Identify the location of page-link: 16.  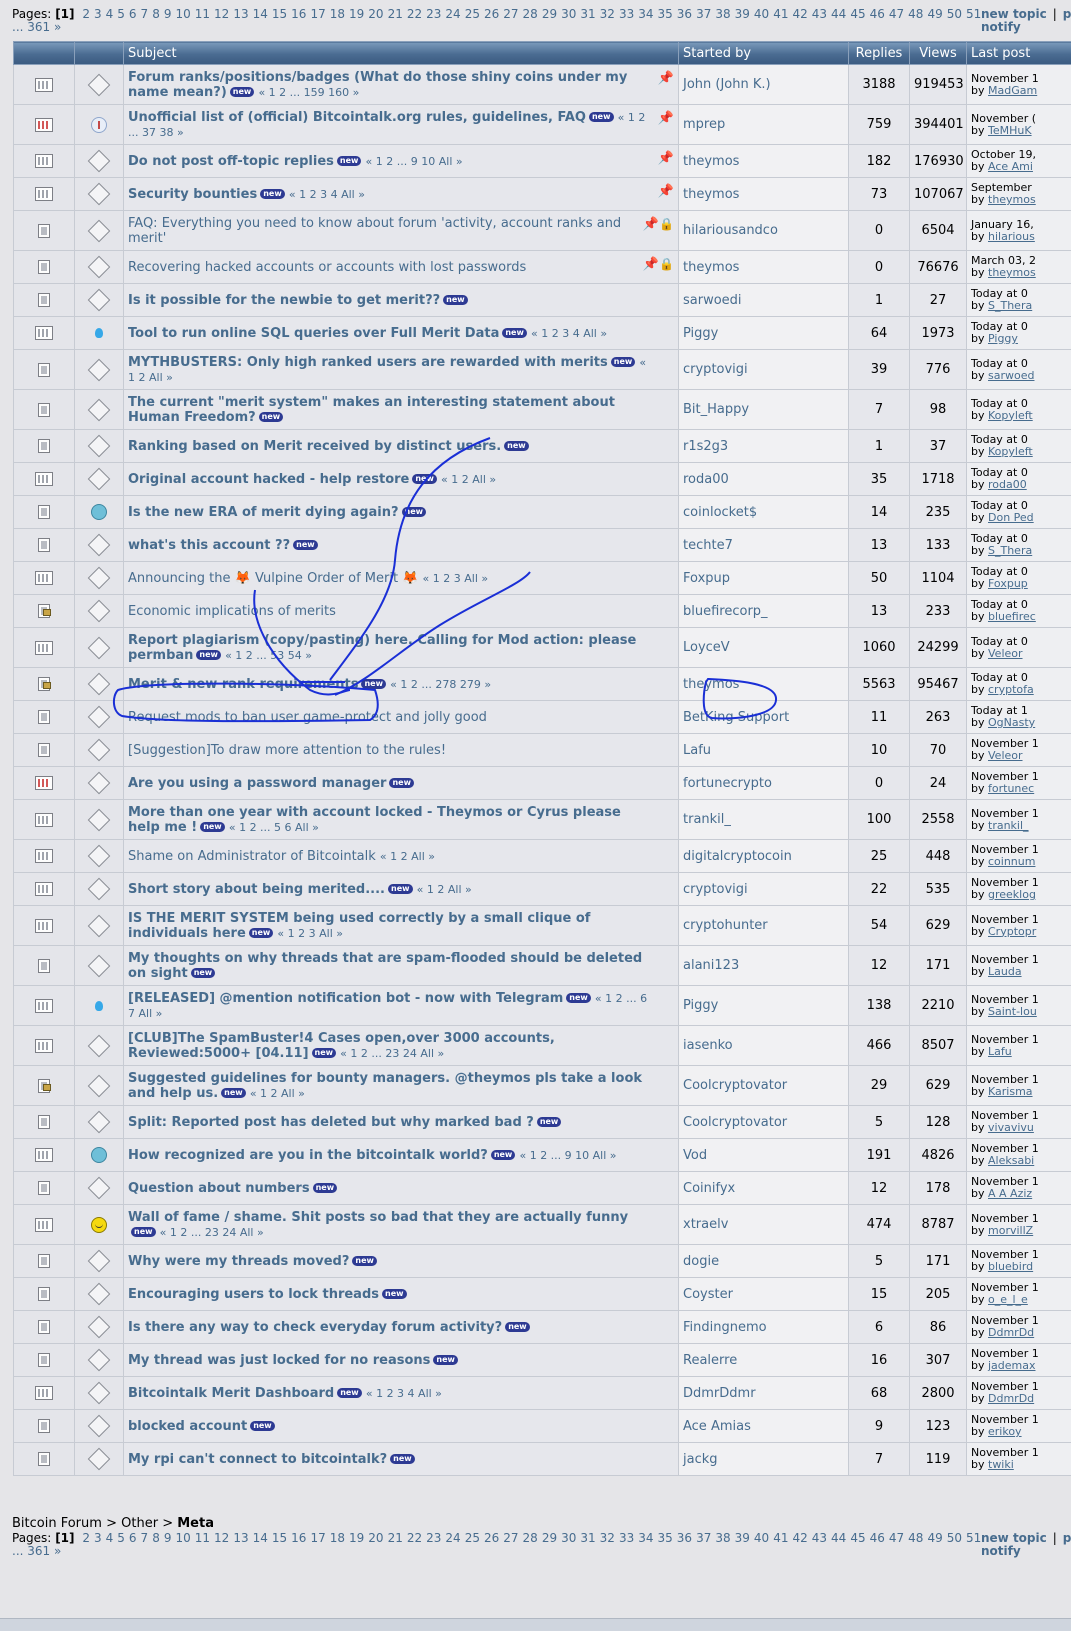
(298, 1538).